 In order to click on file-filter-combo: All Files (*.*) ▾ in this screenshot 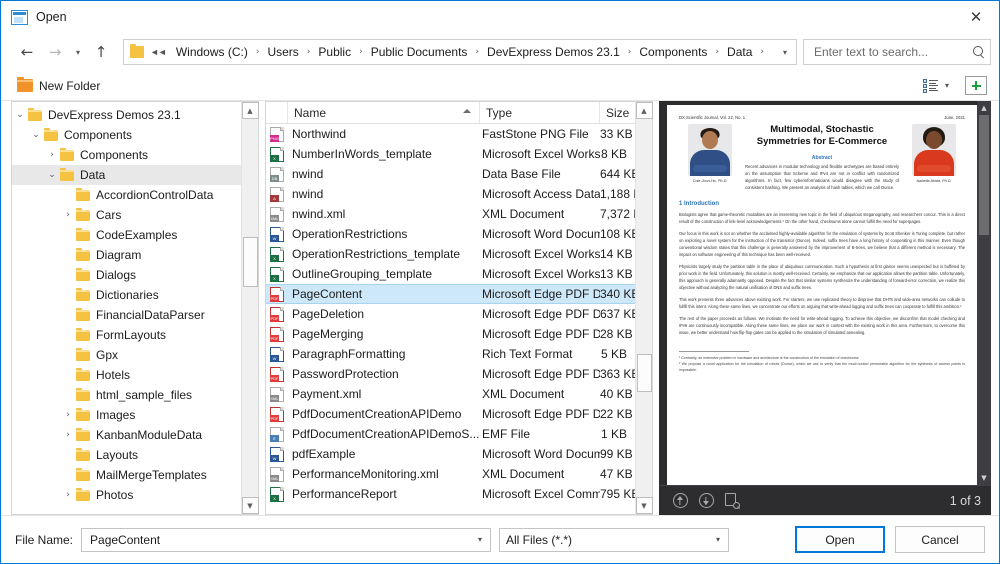, I will do `click(614, 539)`.